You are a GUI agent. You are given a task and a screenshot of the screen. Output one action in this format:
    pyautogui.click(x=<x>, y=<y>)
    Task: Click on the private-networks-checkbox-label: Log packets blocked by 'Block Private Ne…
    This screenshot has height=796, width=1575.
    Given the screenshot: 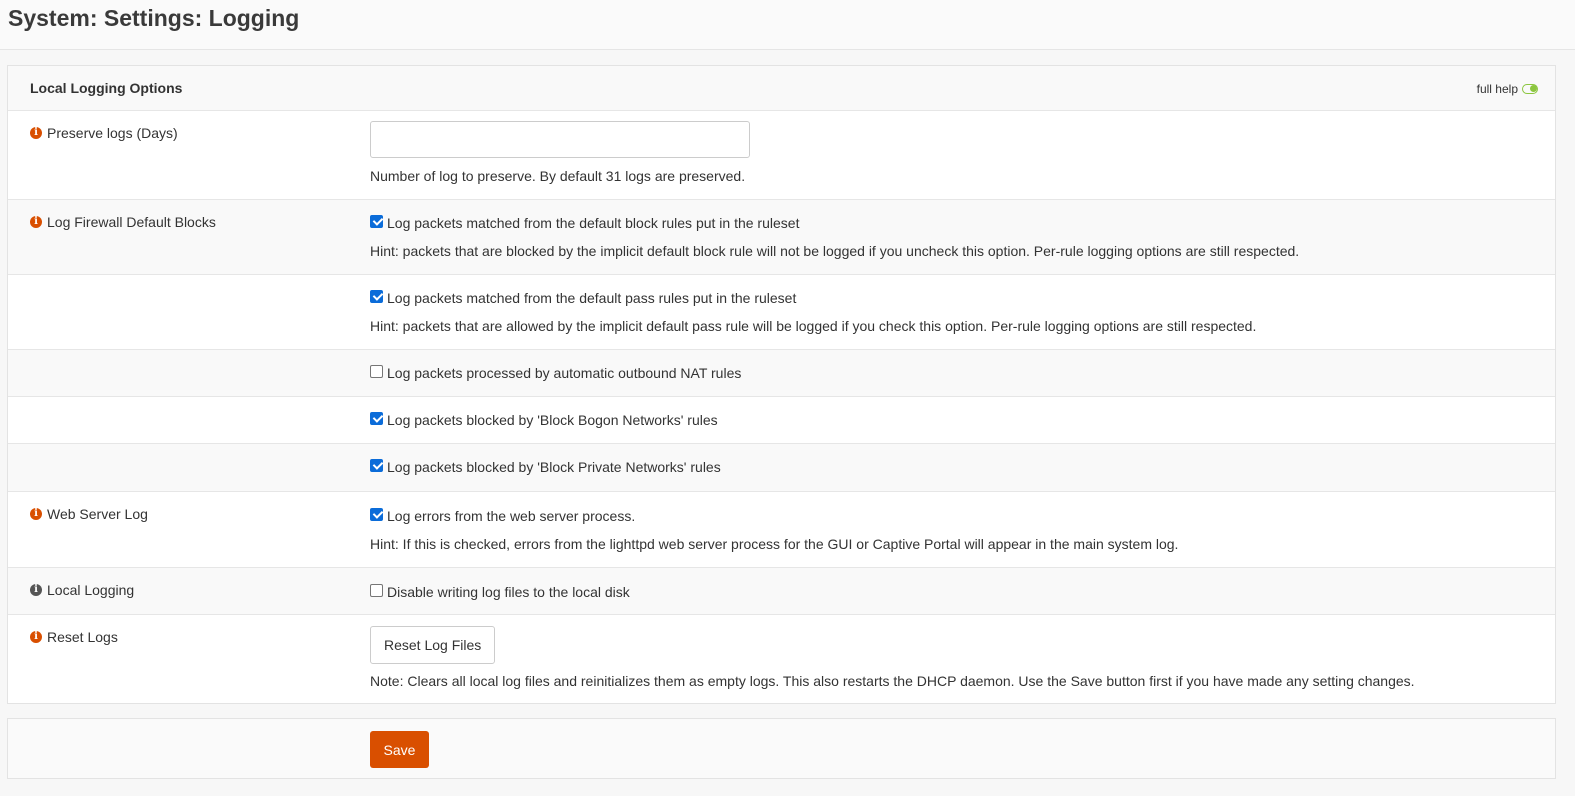 What is the action you would take?
    pyautogui.click(x=554, y=467)
    